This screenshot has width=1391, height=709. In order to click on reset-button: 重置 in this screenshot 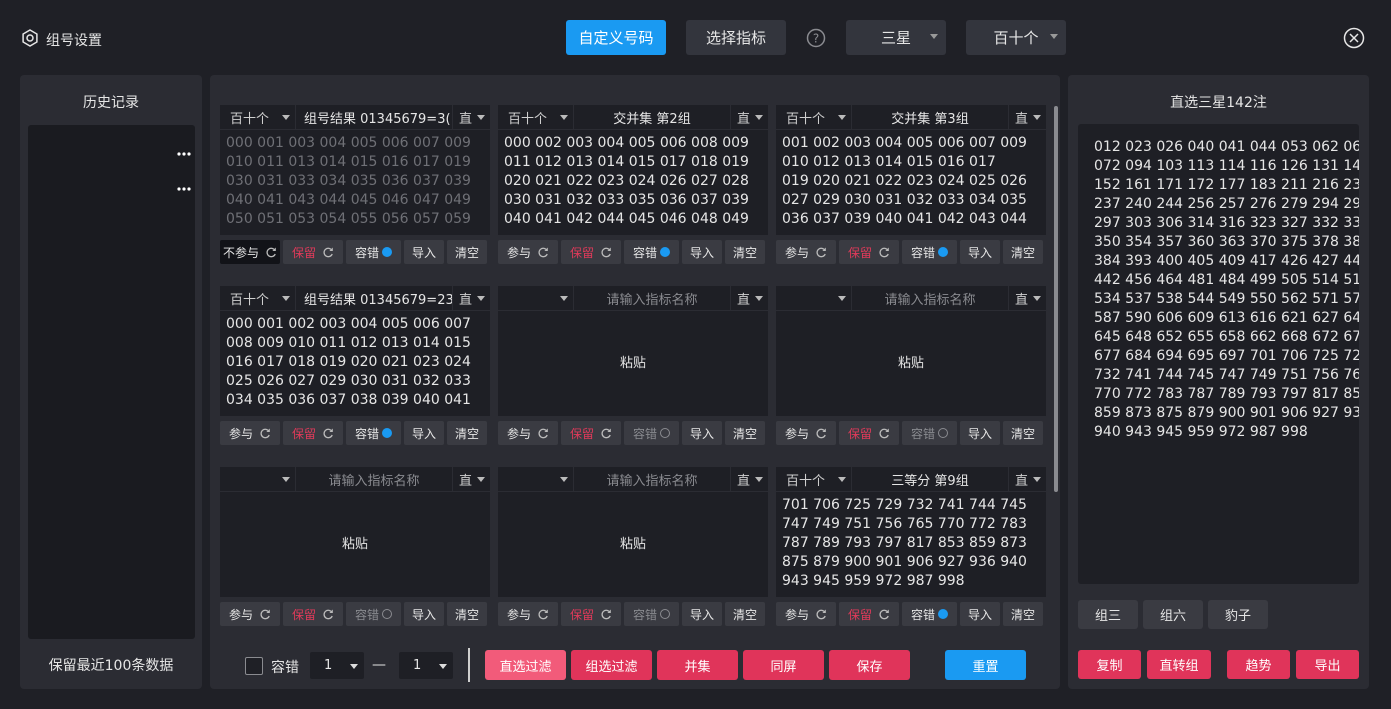, I will do `click(985, 665)`.